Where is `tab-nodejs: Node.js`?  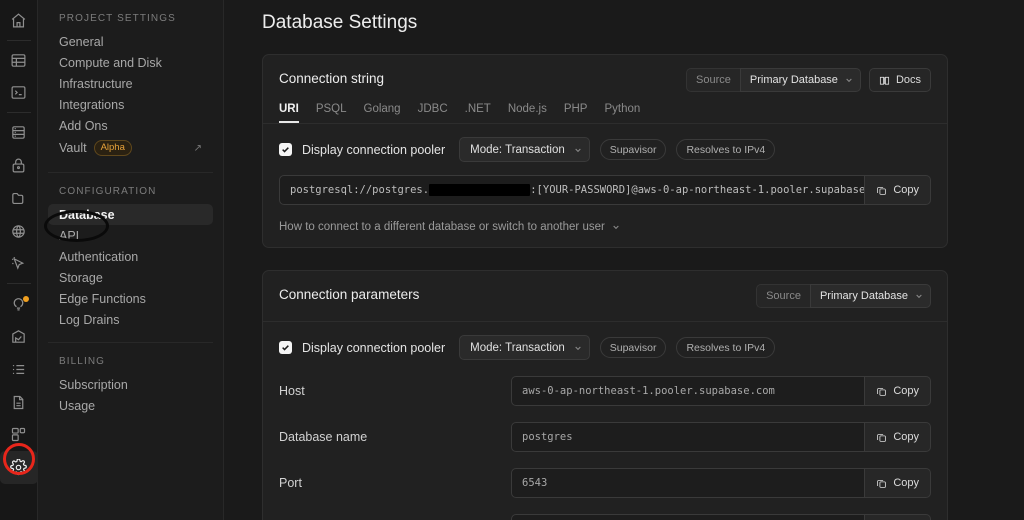
tab-nodejs: Node.js is located at coordinates (527, 113).